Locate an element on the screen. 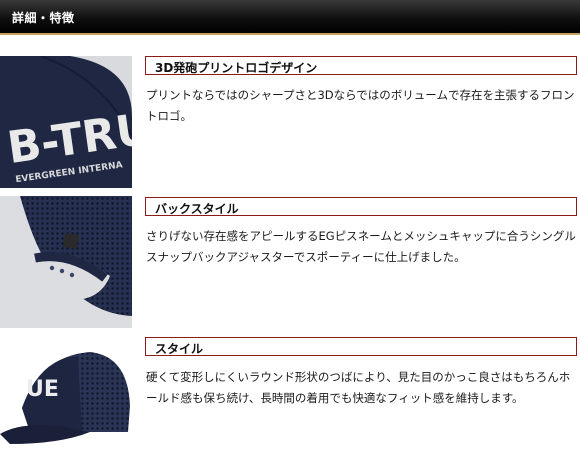 The image size is (580, 468). front-logo-photo: B-TRU EVERGREEN INTERNA is located at coordinates (66, 122).